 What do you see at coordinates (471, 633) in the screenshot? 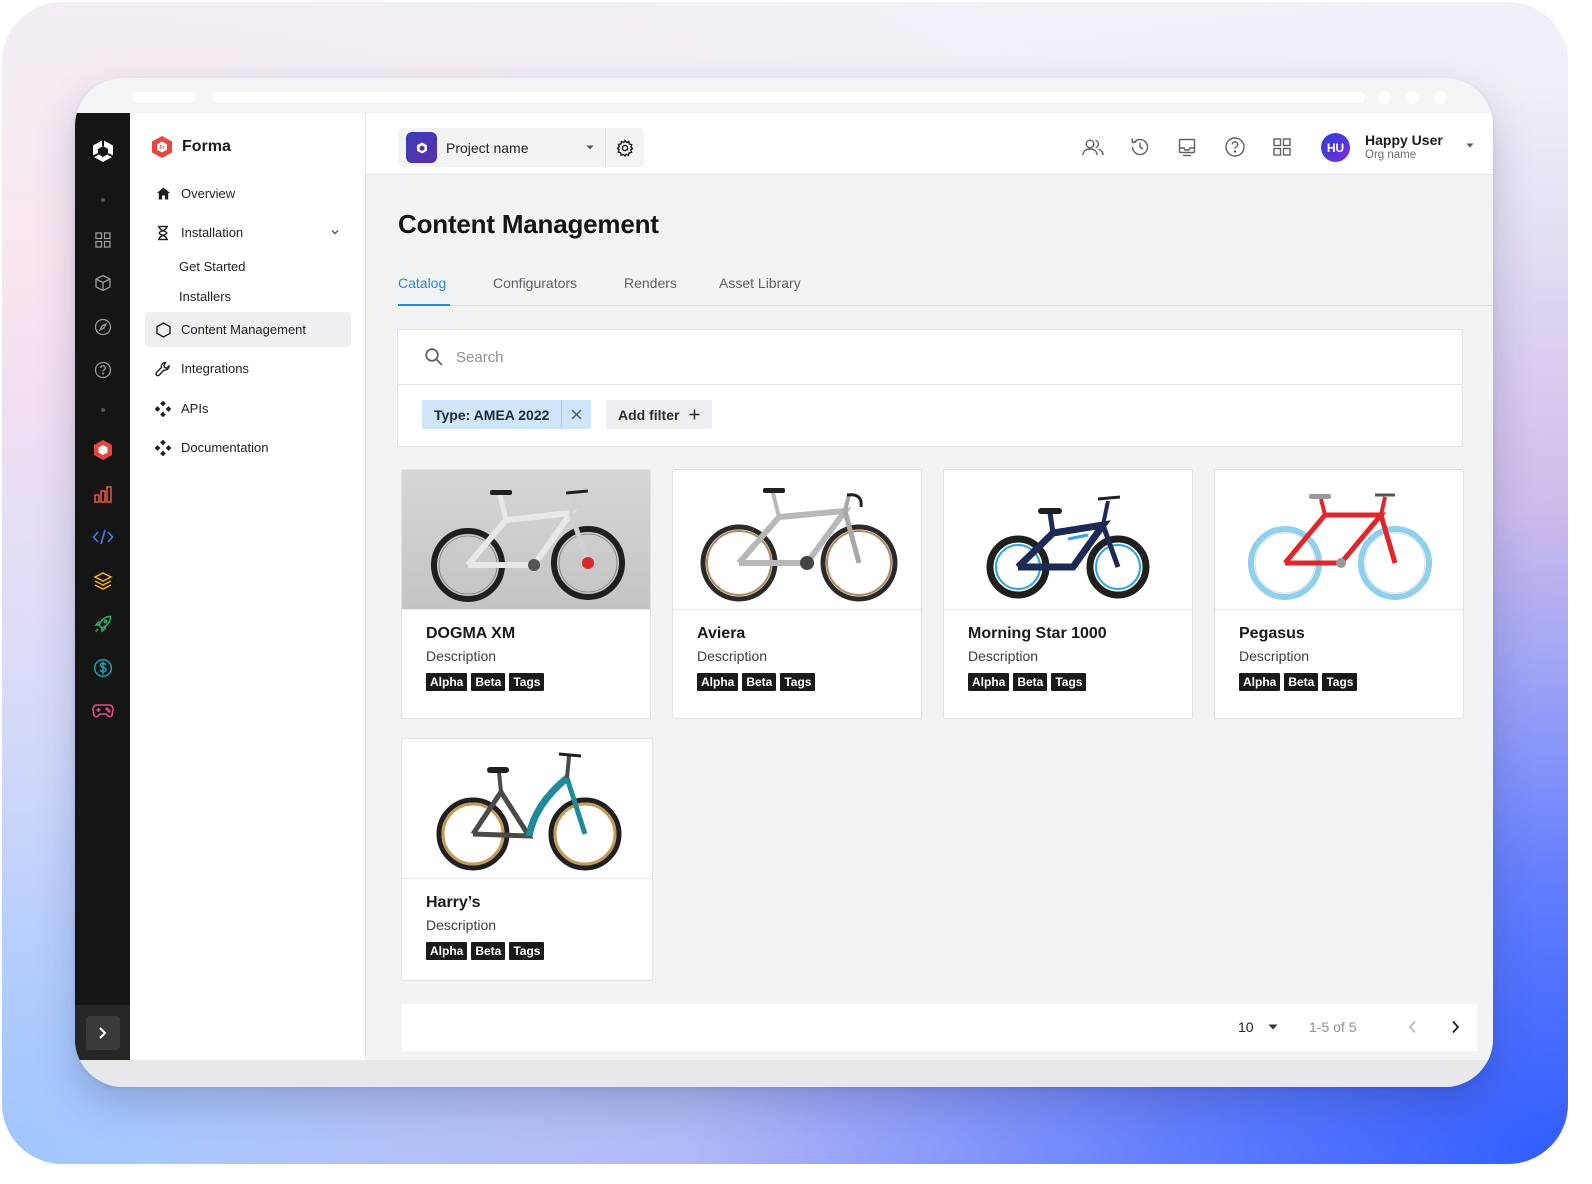
I see `card-title: DOGMA XM` at bounding box center [471, 633].